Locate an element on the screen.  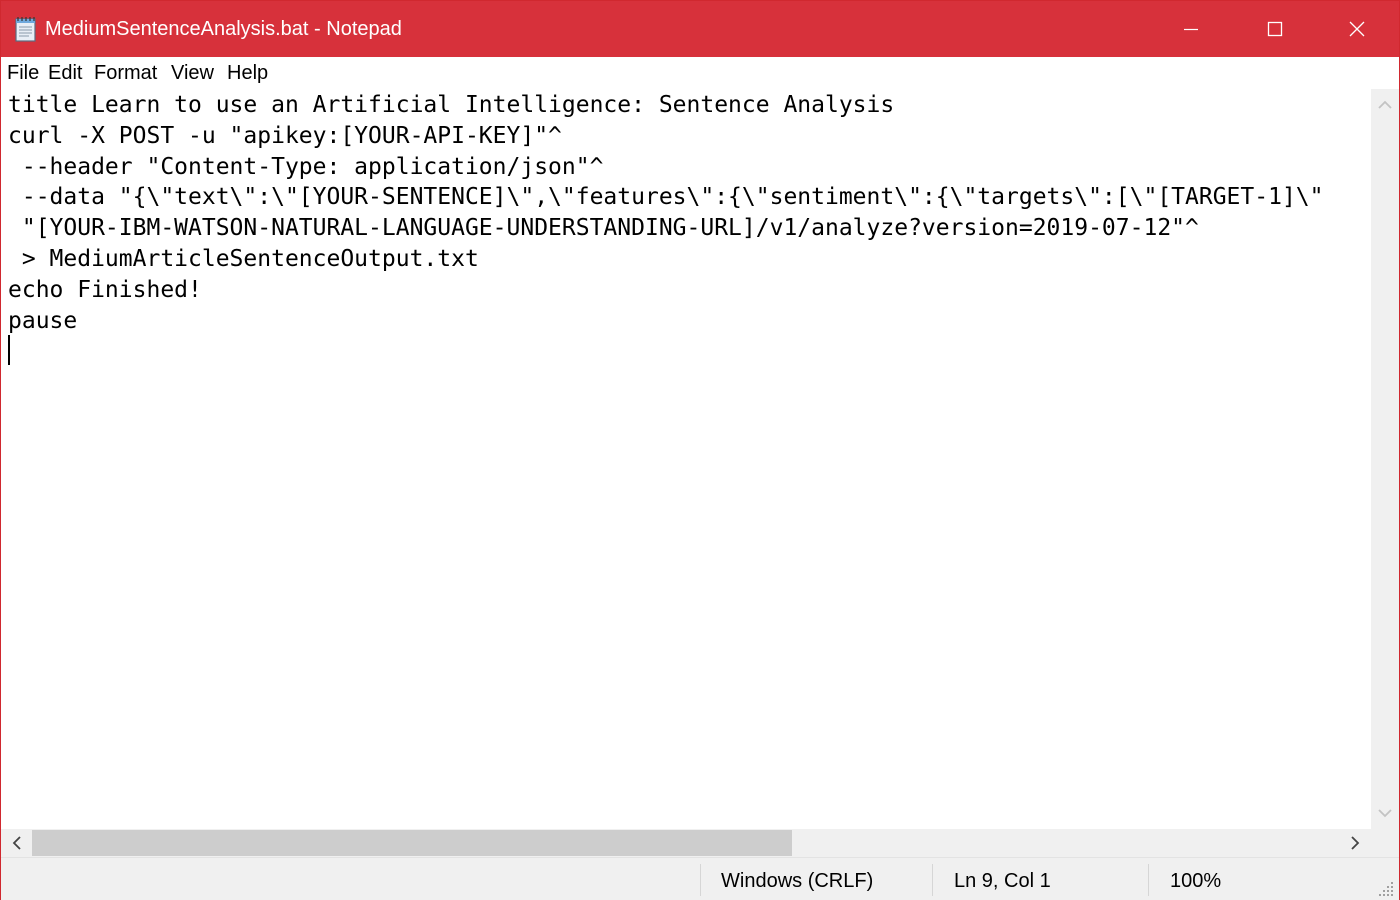
close-icon is located at coordinates (1357, 29).